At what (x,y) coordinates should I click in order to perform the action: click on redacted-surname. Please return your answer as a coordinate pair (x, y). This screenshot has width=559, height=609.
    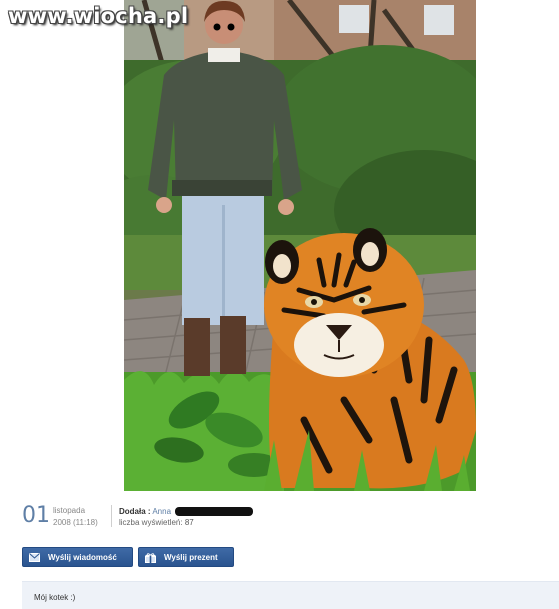
    Looking at the image, I should click on (214, 512).